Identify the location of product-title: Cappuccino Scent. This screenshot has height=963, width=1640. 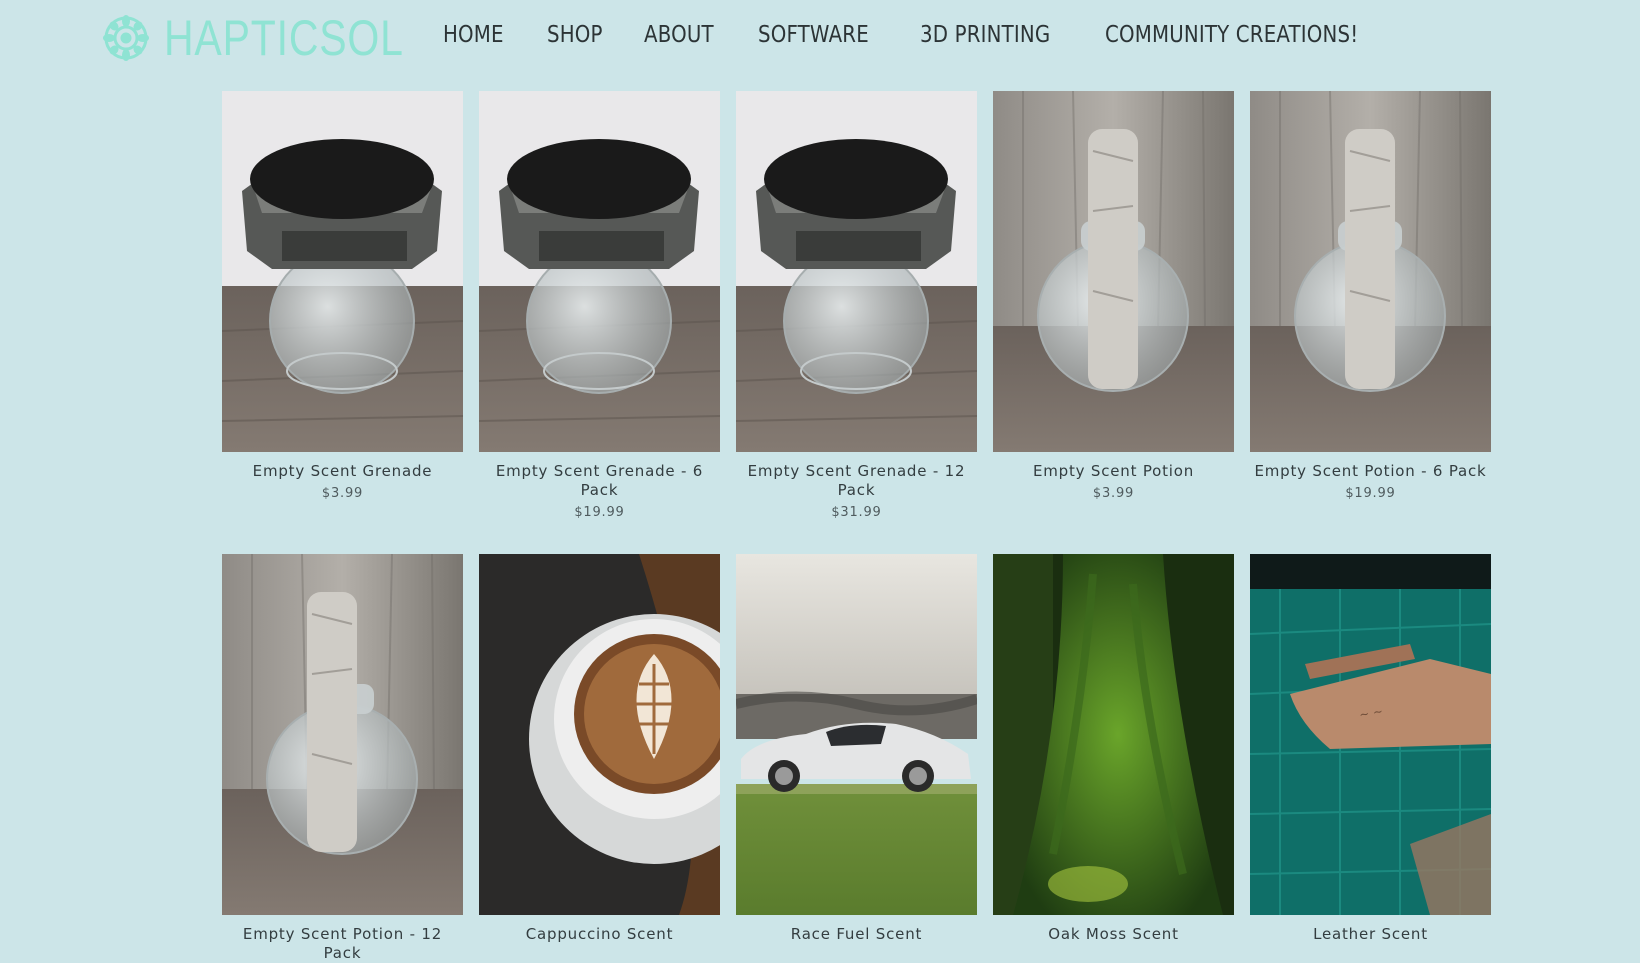
(599, 934).